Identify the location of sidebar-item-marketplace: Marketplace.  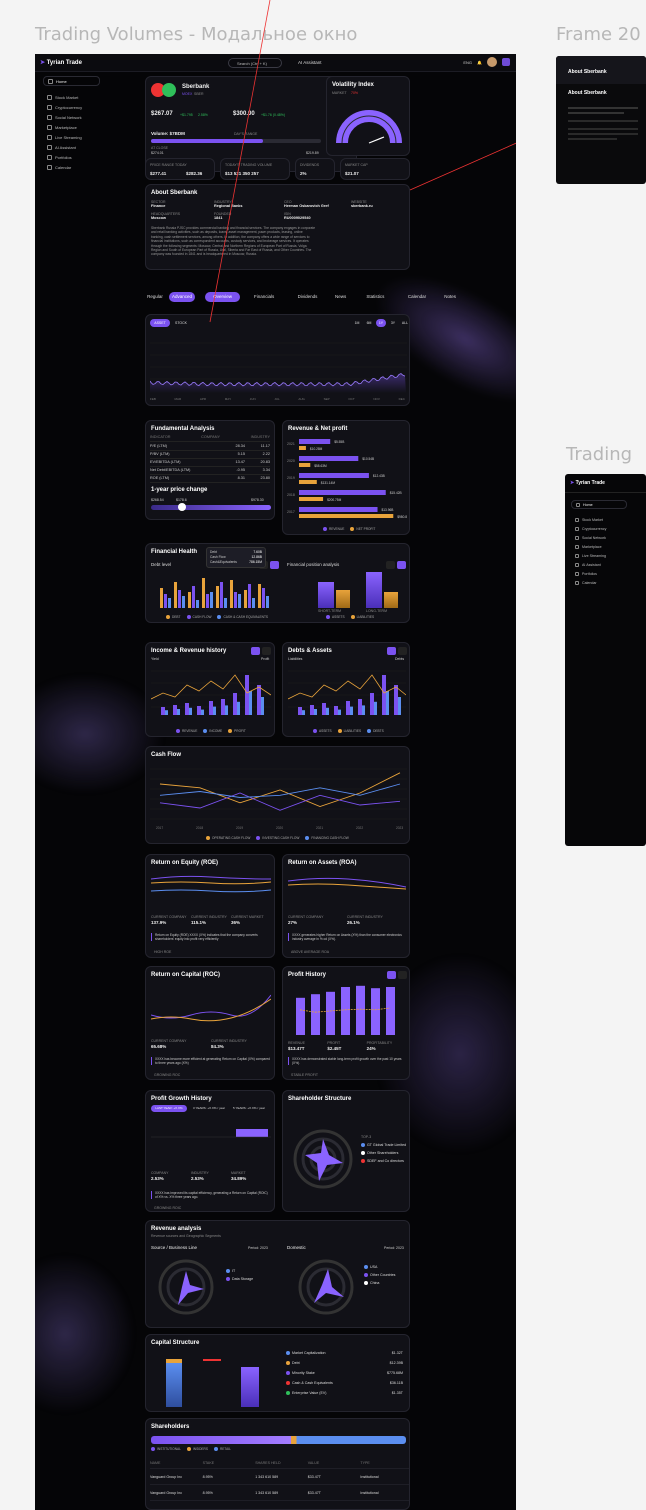
(71, 127).